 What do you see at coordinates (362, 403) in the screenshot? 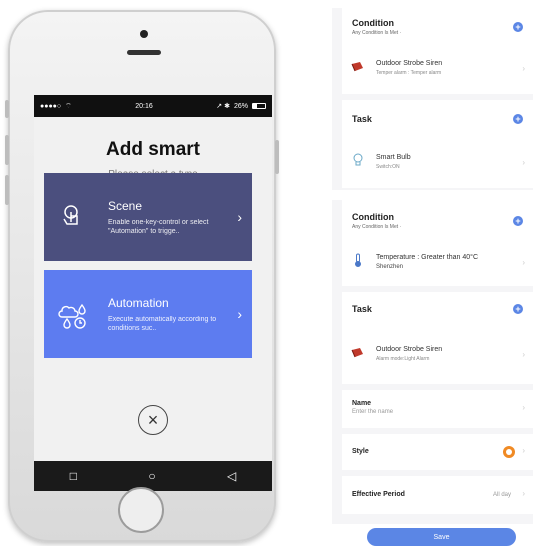
I see `name-label: Name` at bounding box center [362, 403].